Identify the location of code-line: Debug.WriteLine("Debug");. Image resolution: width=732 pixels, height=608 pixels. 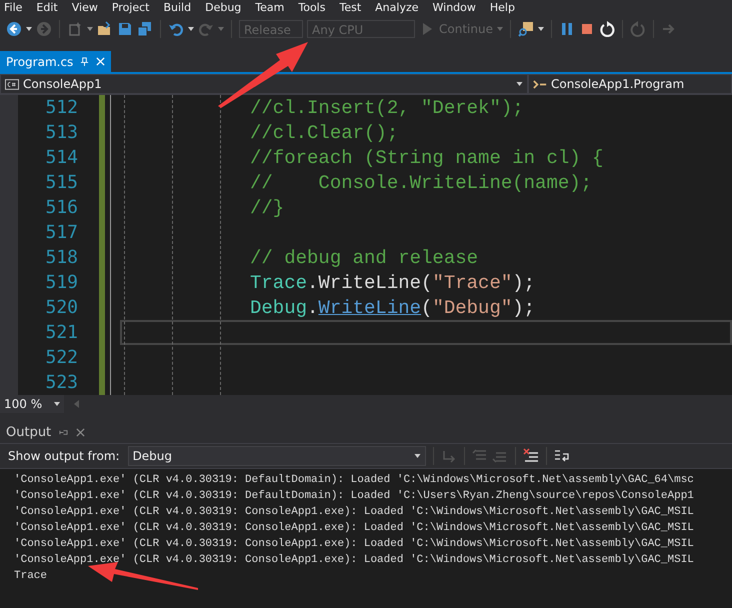
(393, 307).